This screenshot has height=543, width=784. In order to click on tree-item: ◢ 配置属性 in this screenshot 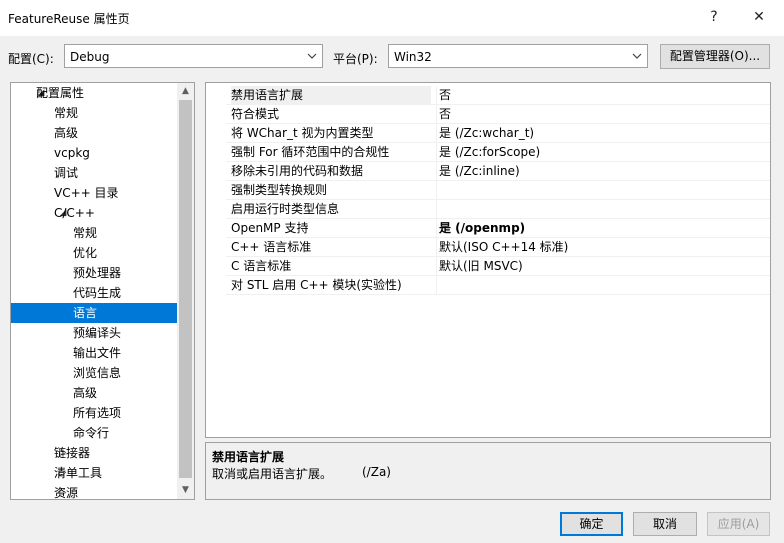, I will do `click(94, 93)`.